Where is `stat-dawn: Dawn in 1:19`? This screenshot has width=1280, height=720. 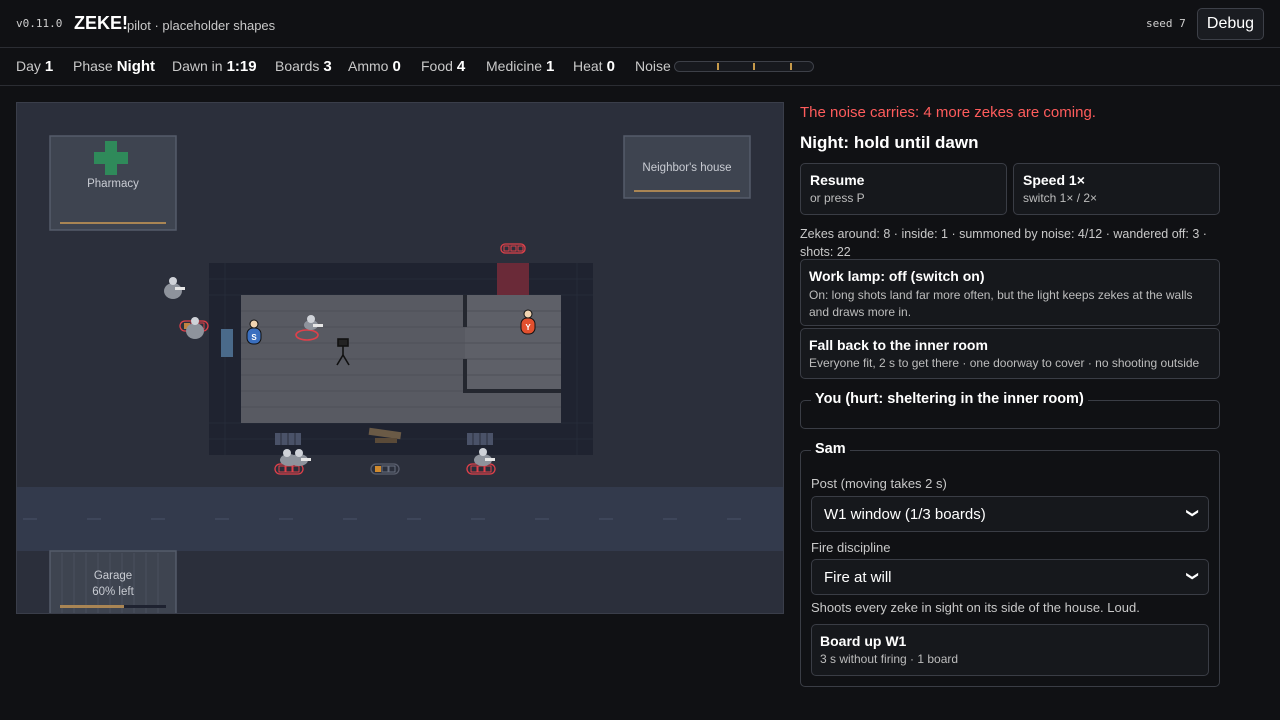
stat-dawn: Dawn in 1:19 is located at coordinates (214, 66).